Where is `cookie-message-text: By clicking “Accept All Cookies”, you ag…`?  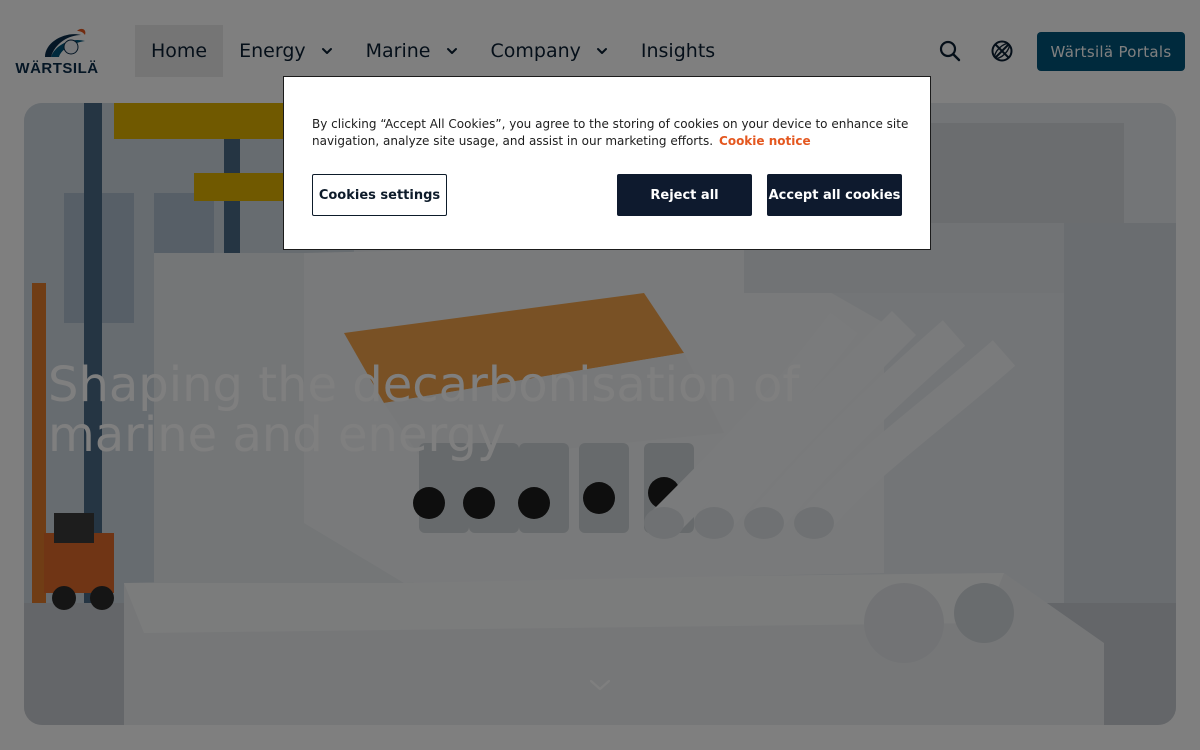
cookie-message-text: By clicking “Accept All Cookies”, you ag… is located at coordinates (610, 132).